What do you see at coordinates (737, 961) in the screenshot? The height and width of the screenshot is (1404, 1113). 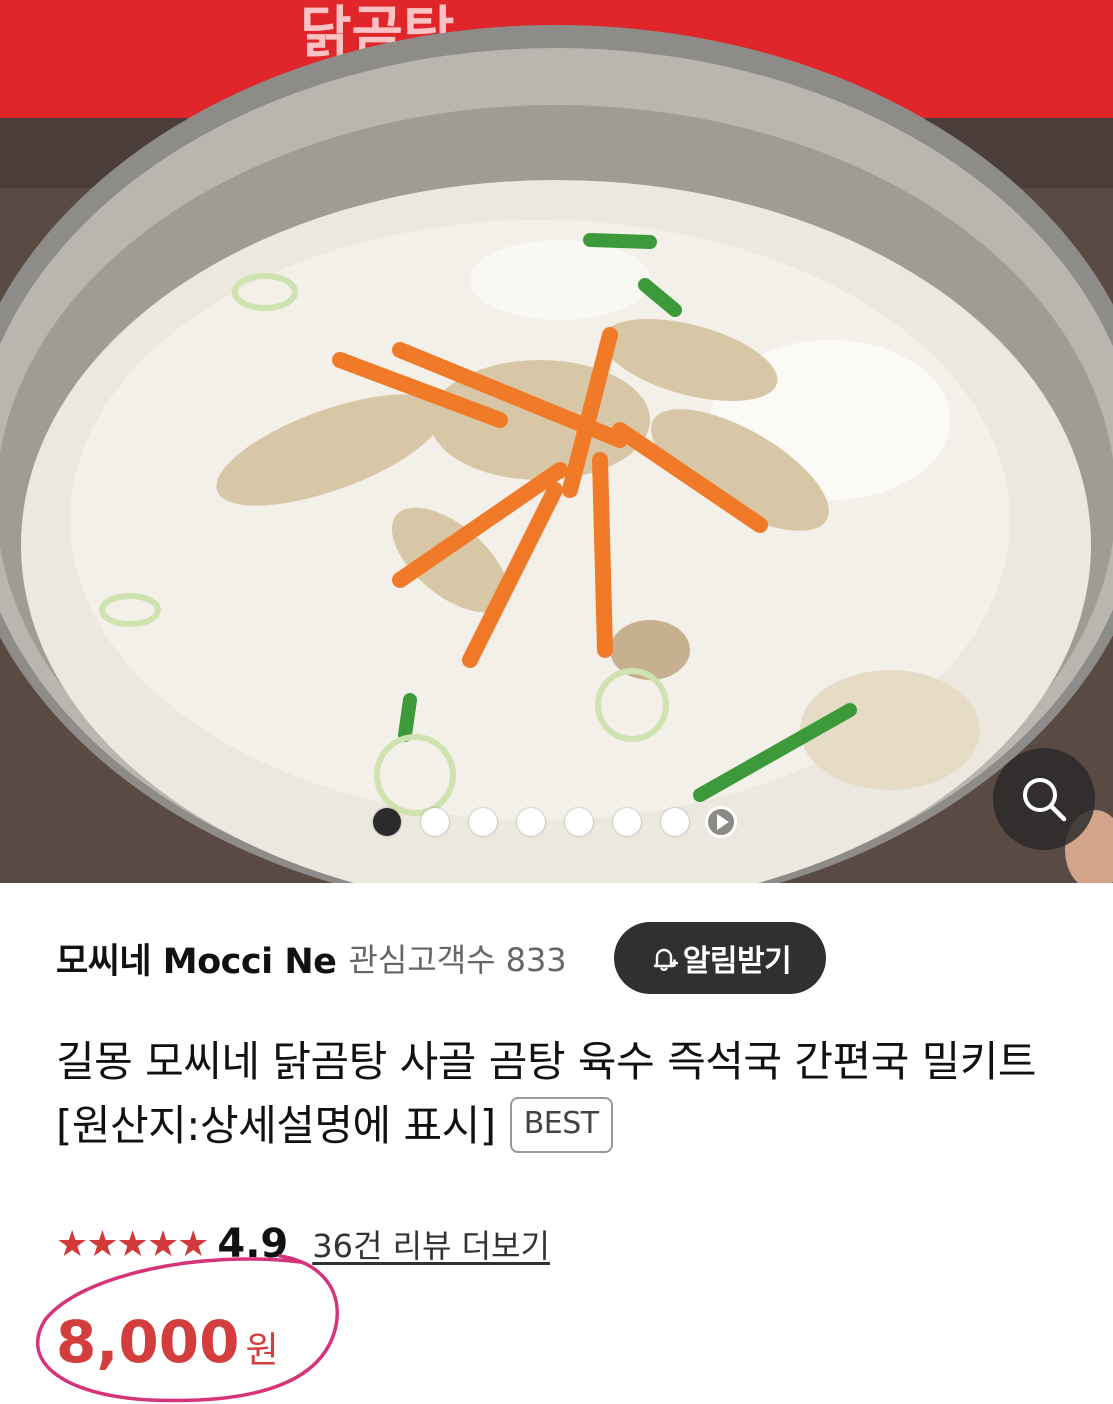 I see `notify-label: 알림받기` at bounding box center [737, 961].